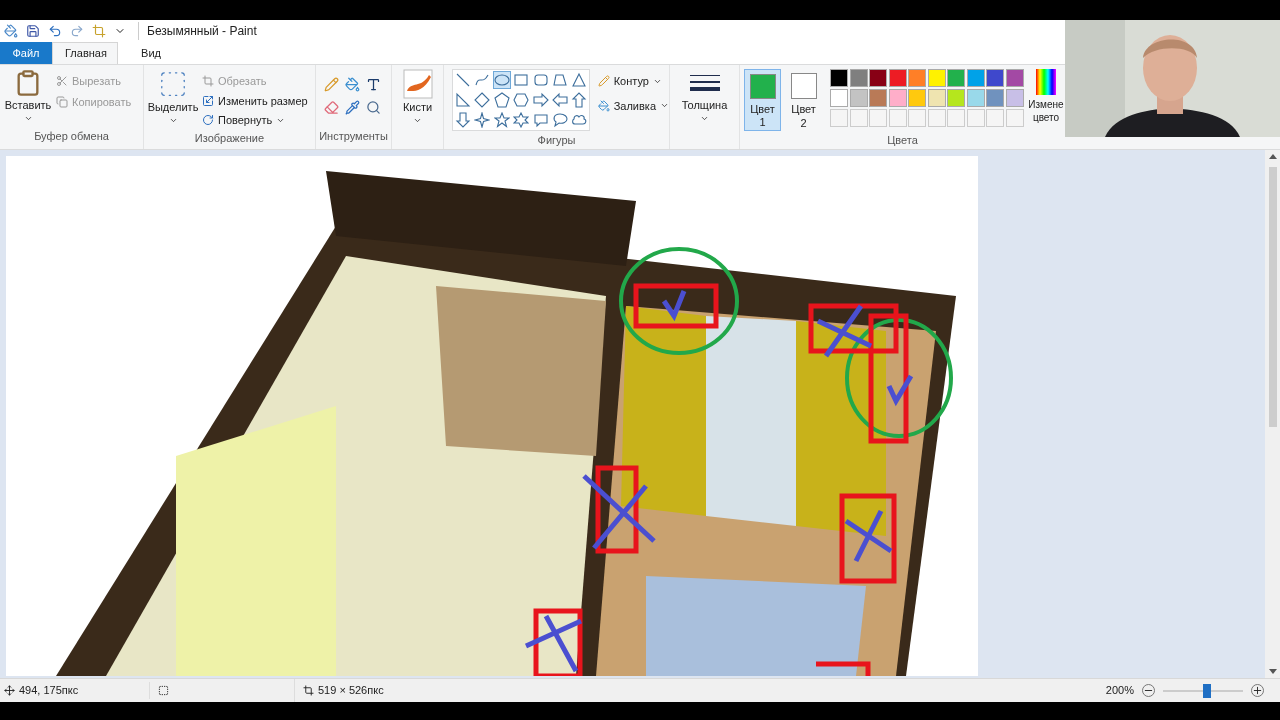 Image resolution: width=1280 pixels, height=720 pixels. What do you see at coordinates (33, 31) in the screenshot?
I see `save-icon` at bounding box center [33, 31].